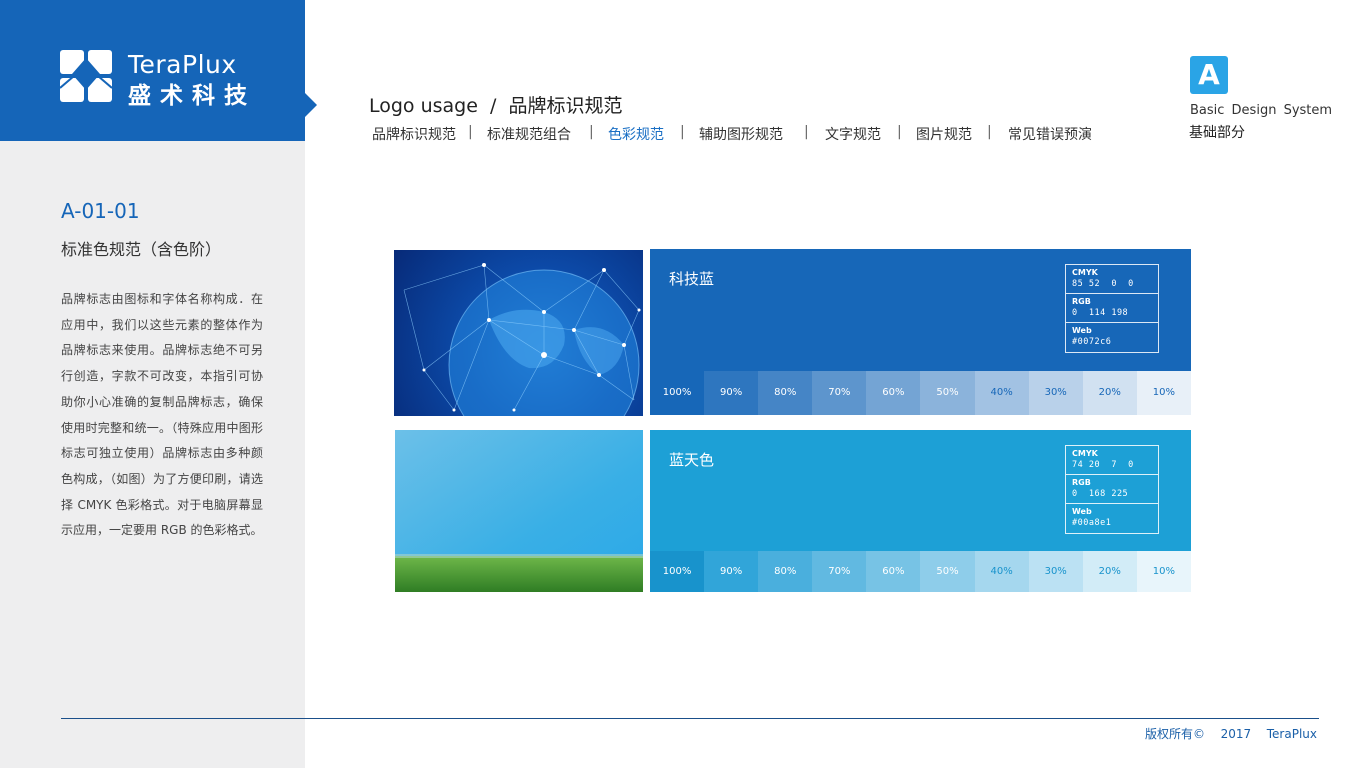 This screenshot has height=768, width=1366. I want to click on system-title-en: Basic Design System, so click(1261, 110).